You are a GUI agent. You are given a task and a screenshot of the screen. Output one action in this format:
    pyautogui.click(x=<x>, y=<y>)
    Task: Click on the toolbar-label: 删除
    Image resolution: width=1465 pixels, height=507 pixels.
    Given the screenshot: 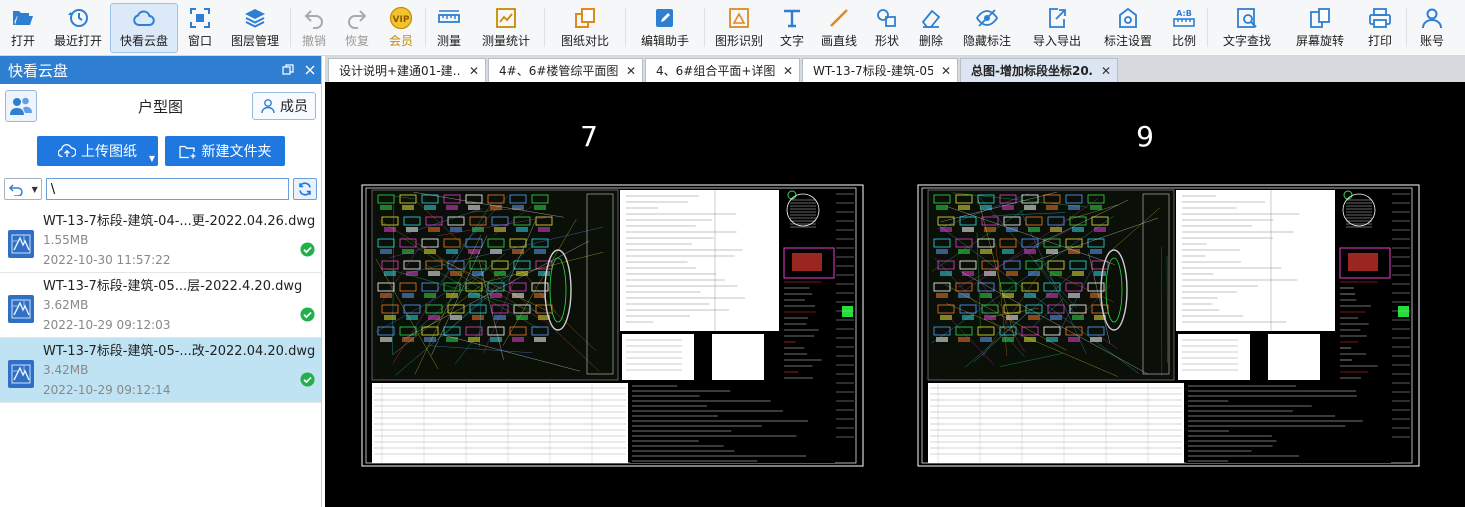 What is the action you would take?
    pyautogui.click(x=930, y=41)
    